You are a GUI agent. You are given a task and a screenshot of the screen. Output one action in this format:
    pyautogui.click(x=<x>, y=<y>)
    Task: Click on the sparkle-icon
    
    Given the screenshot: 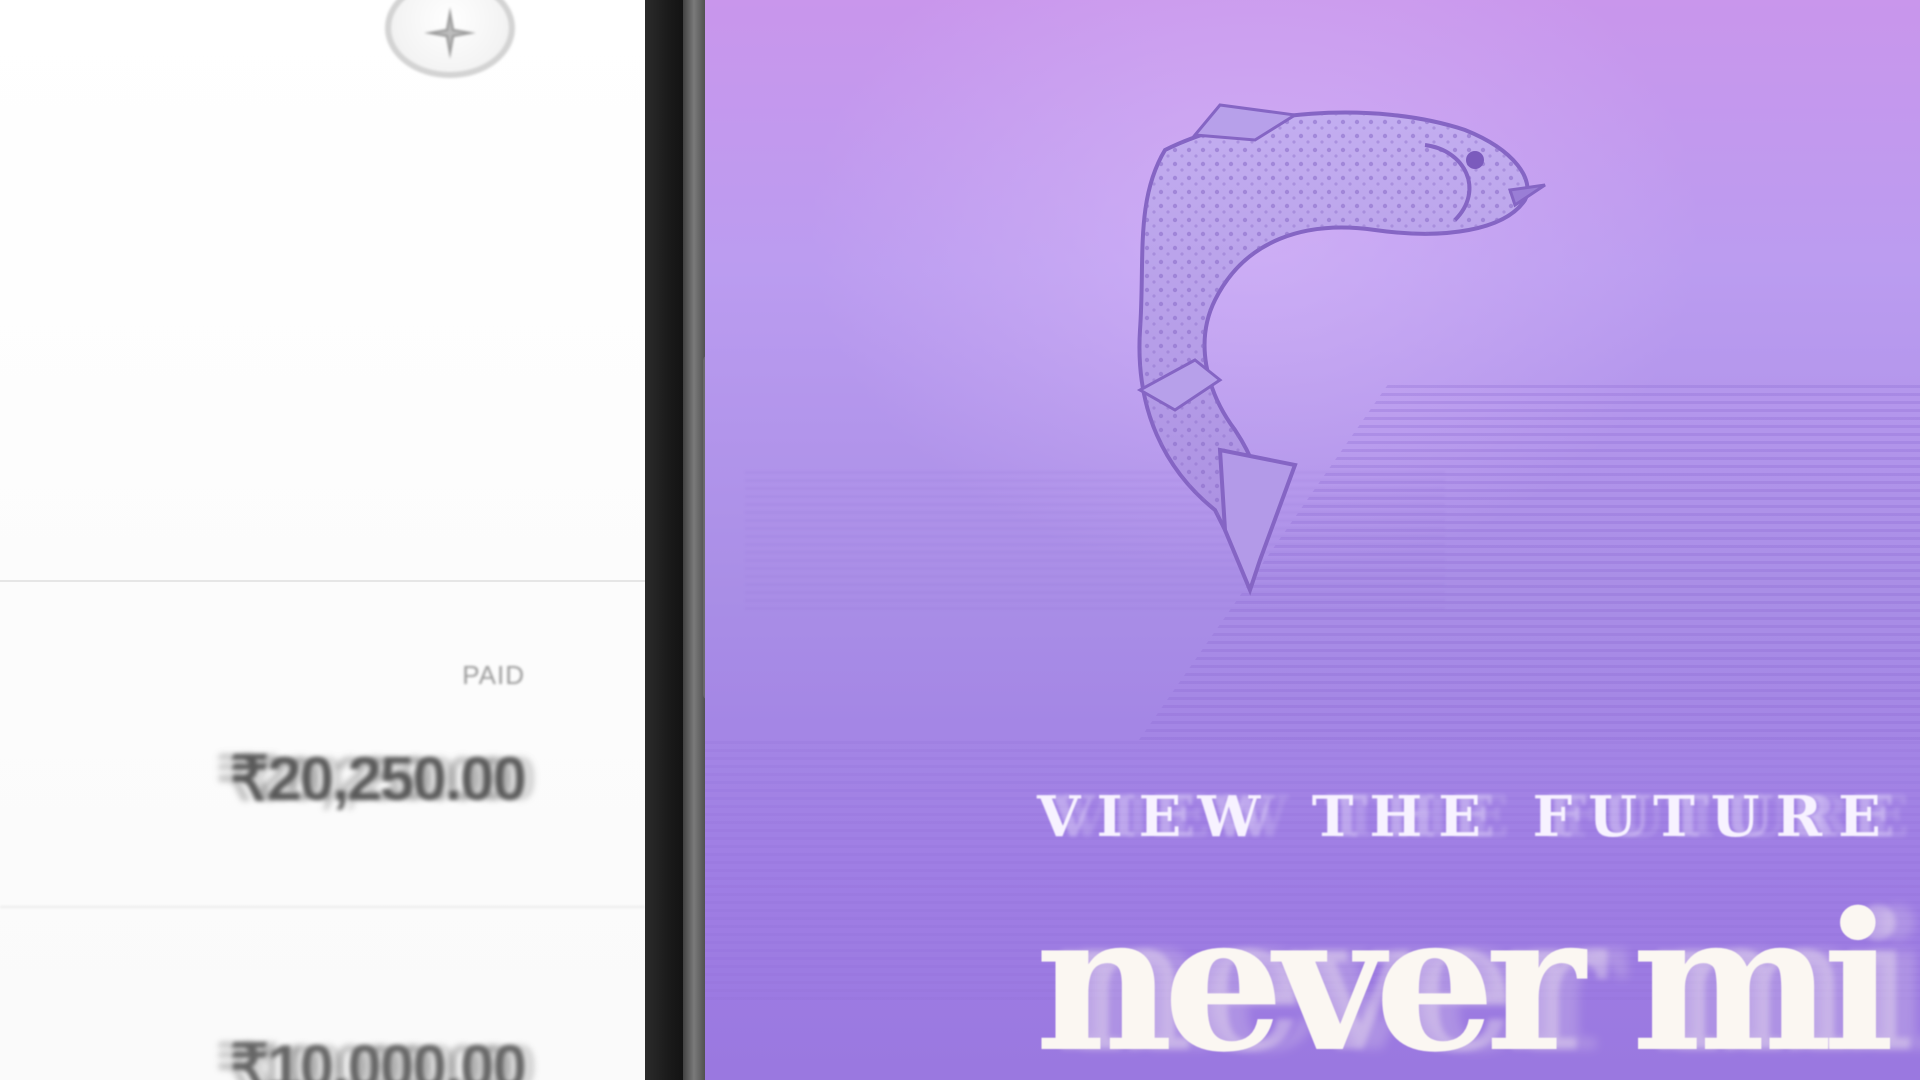 What is the action you would take?
    pyautogui.click(x=450, y=33)
    